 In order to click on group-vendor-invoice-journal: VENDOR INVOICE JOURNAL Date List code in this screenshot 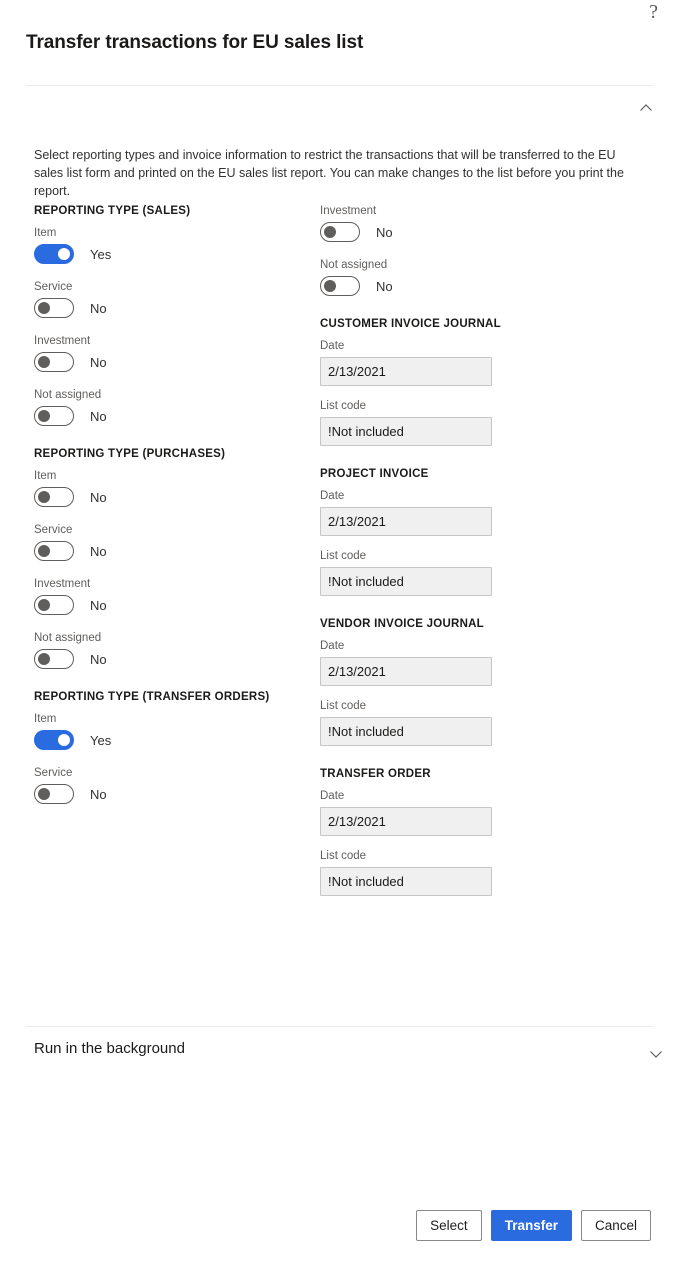, I will do `click(460, 682)`.